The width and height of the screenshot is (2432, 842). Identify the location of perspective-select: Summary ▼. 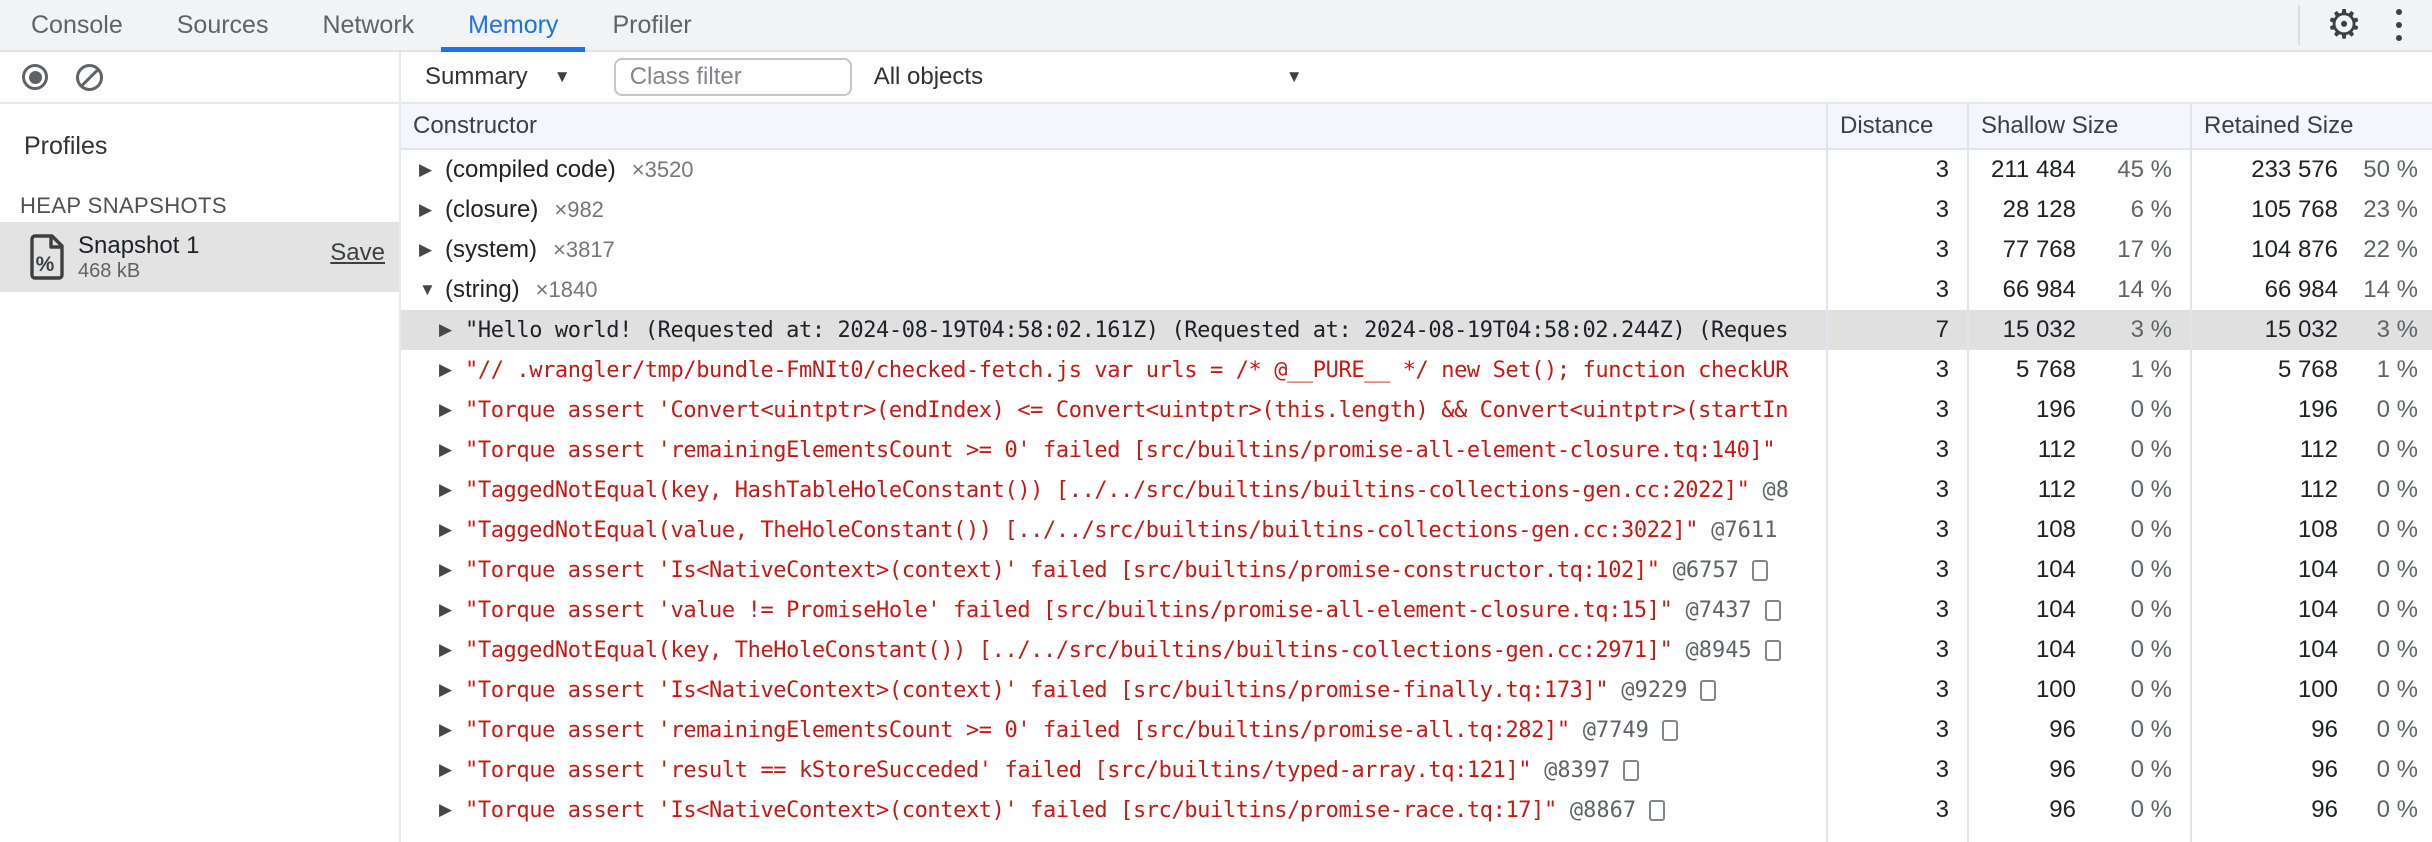
(502, 77).